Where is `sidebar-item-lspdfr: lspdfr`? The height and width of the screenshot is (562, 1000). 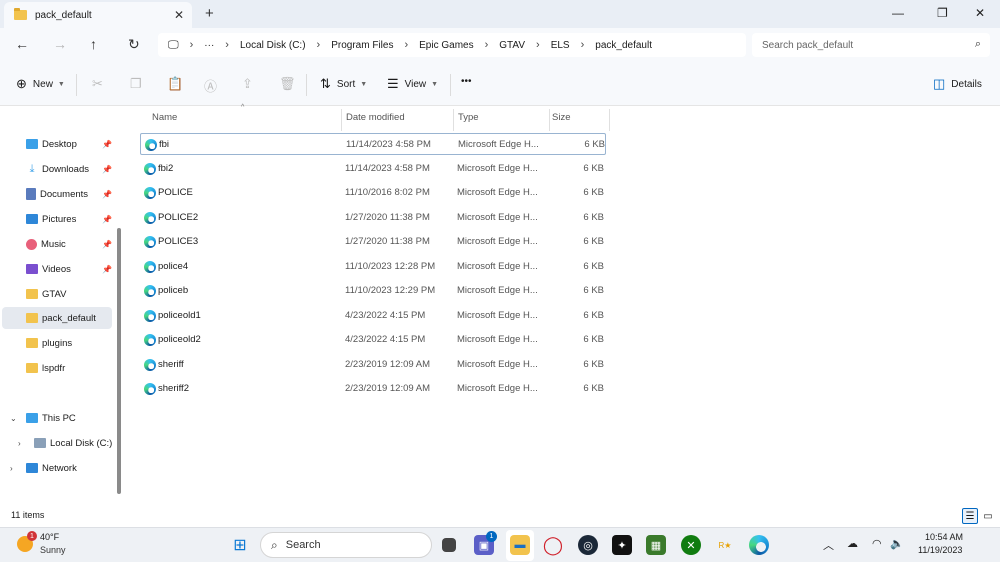 sidebar-item-lspdfr: lspdfr is located at coordinates (58, 368).